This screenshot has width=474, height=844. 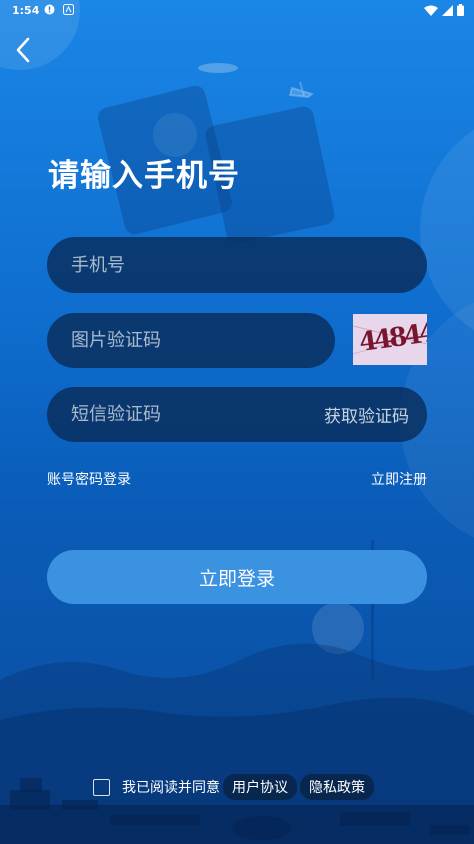 I want to click on agreement-text: 我已阅读并同意, so click(x=171, y=788).